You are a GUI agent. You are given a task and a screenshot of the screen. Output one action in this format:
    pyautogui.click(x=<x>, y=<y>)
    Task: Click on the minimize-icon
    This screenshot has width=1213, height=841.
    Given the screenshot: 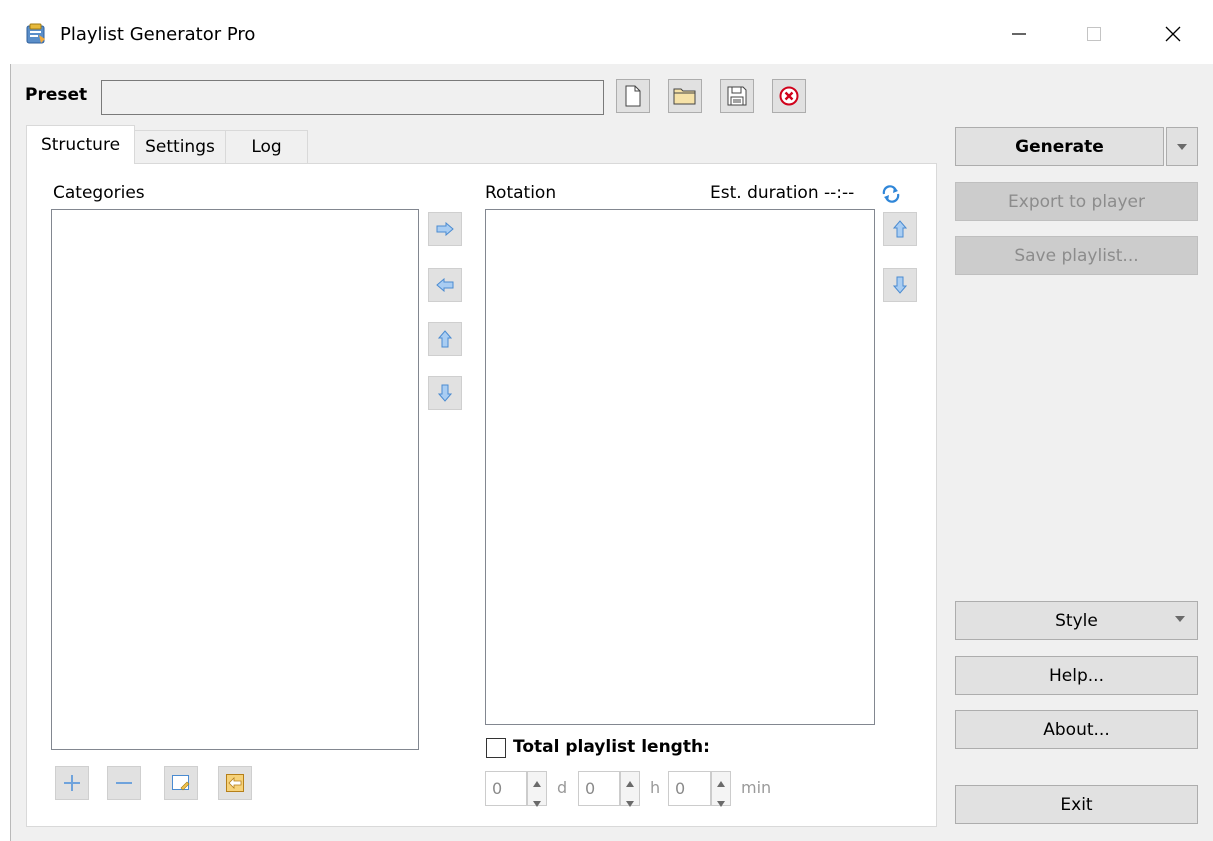 What is the action you would take?
    pyautogui.click(x=1019, y=34)
    